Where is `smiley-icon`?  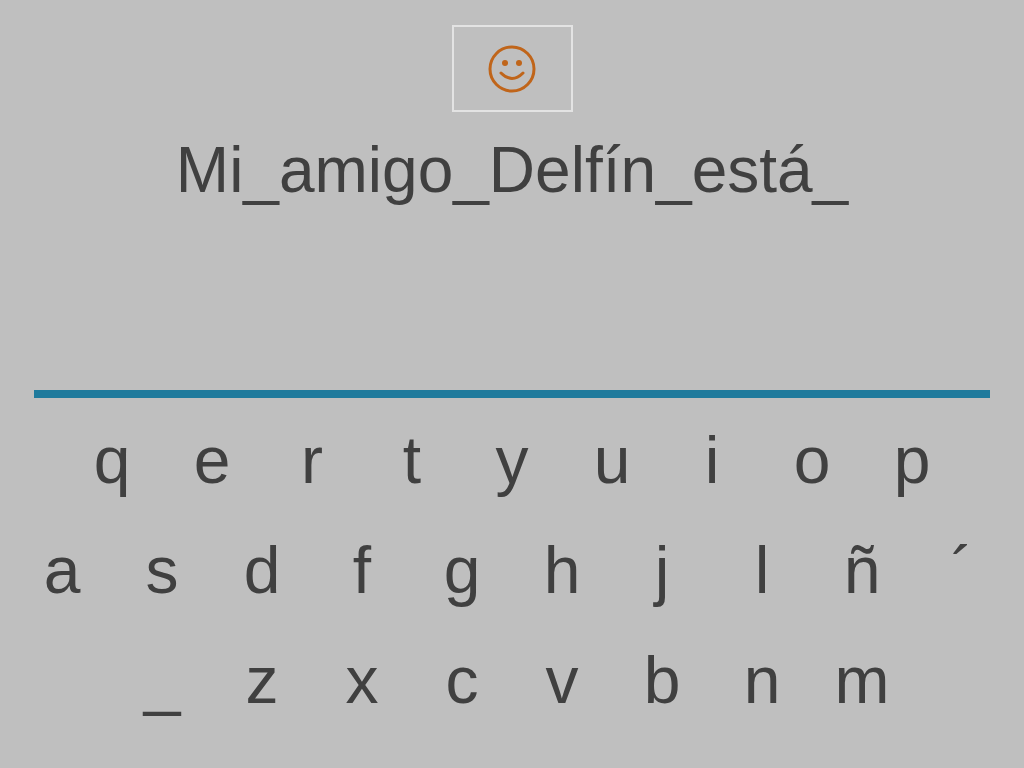 smiley-icon is located at coordinates (512, 68).